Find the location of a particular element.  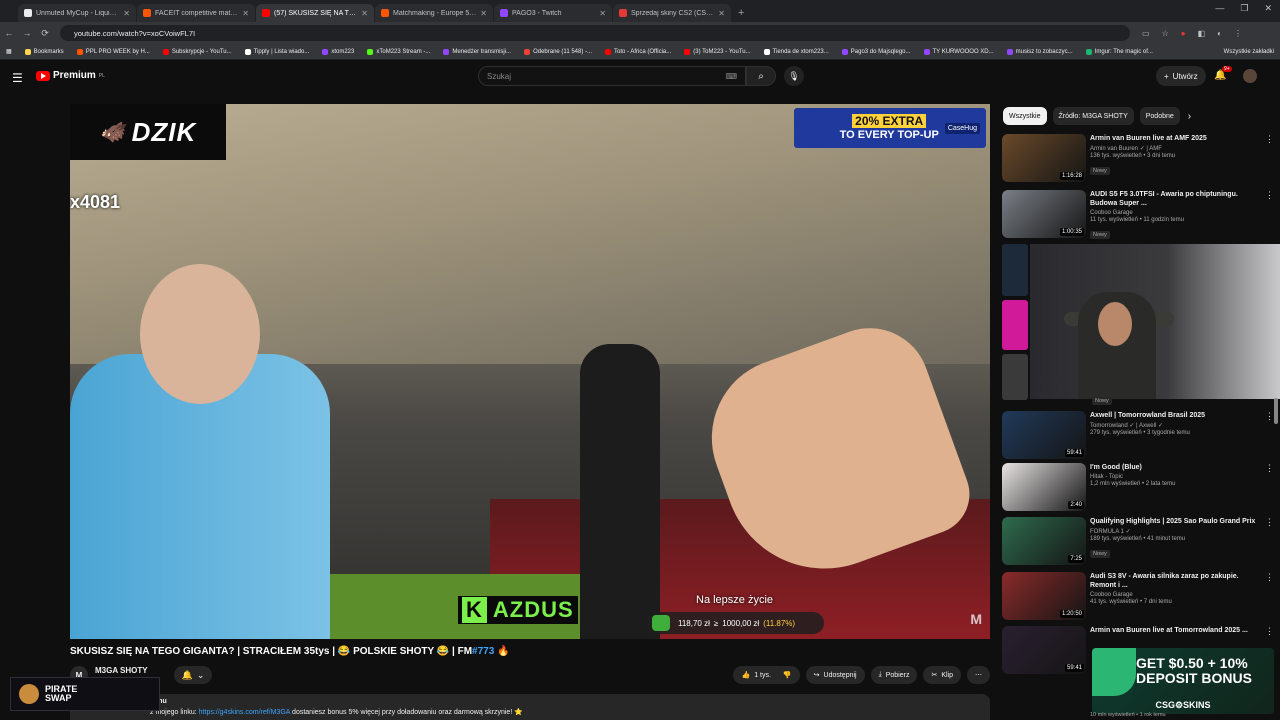

rec-channel: Armin van Buuren ✓ | AMF is located at coordinates (1175, 148).